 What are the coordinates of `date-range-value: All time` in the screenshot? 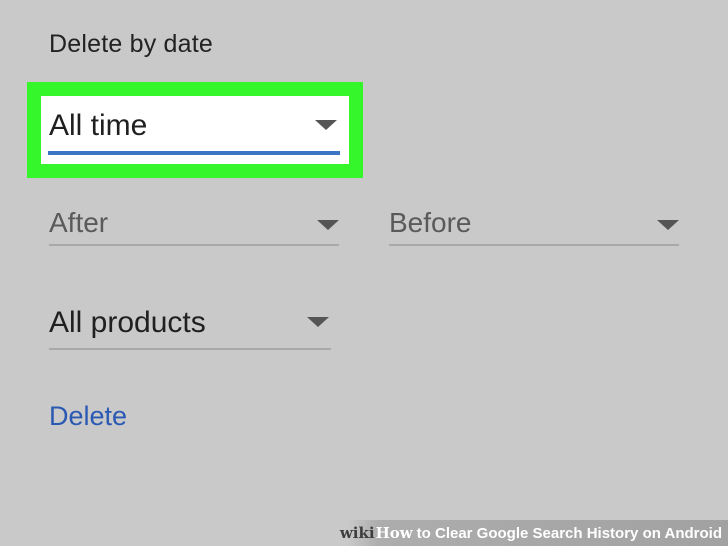 It's located at (98, 125).